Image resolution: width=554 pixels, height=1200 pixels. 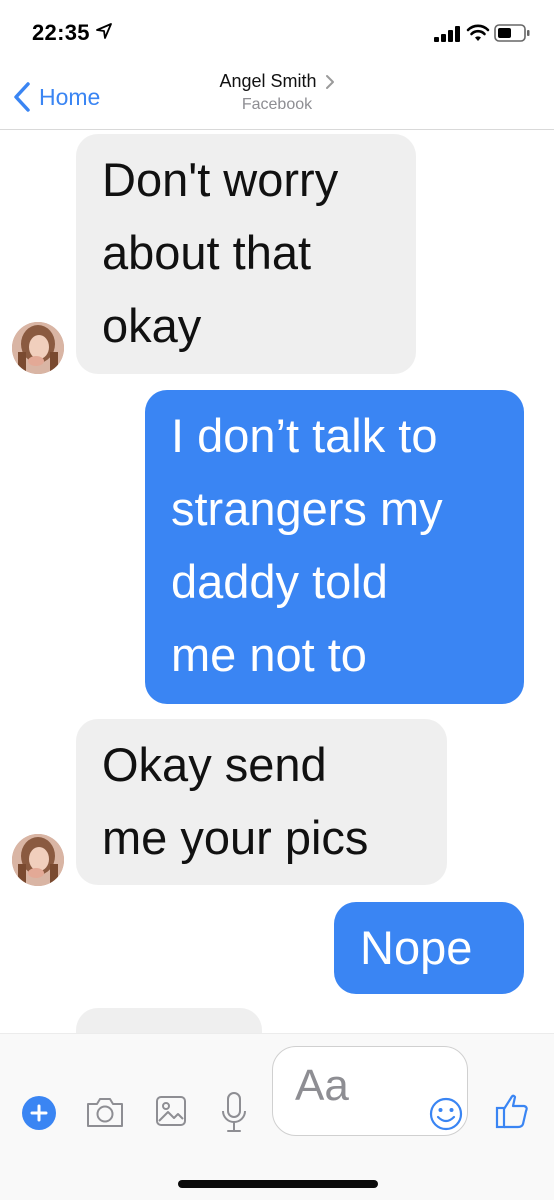 What do you see at coordinates (277, 92) in the screenshot?
I see `contact-info: Angel Smith Facebook` at bounding box center [277, 92].